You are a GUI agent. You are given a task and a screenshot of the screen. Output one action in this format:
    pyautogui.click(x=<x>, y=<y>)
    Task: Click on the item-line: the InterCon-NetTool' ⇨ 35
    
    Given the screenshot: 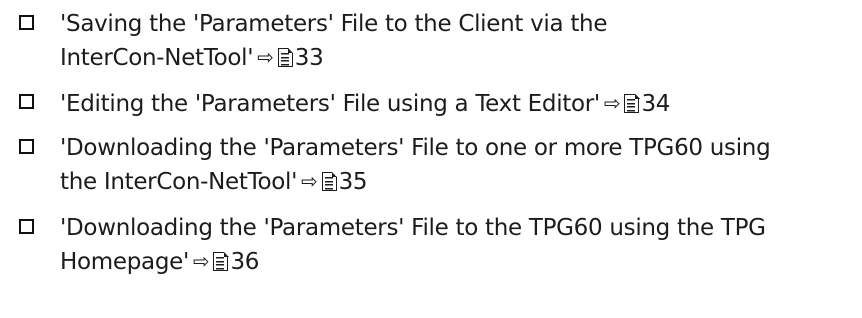 What is the action you would take?
    pyautogui.click(x=457, y=182)
    